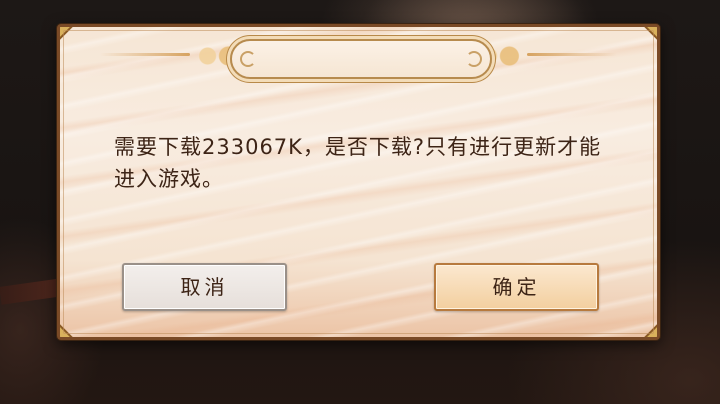  I want to click on confirm-button-label: 确定, so click(516, 287).